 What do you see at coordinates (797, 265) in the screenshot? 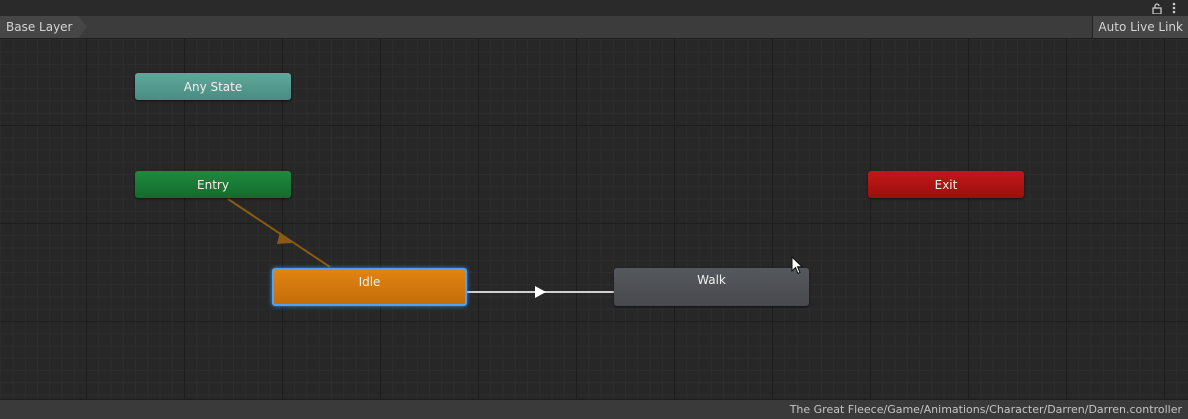
I see `mouse-cursor-icon` at bounding box center [797, 265].